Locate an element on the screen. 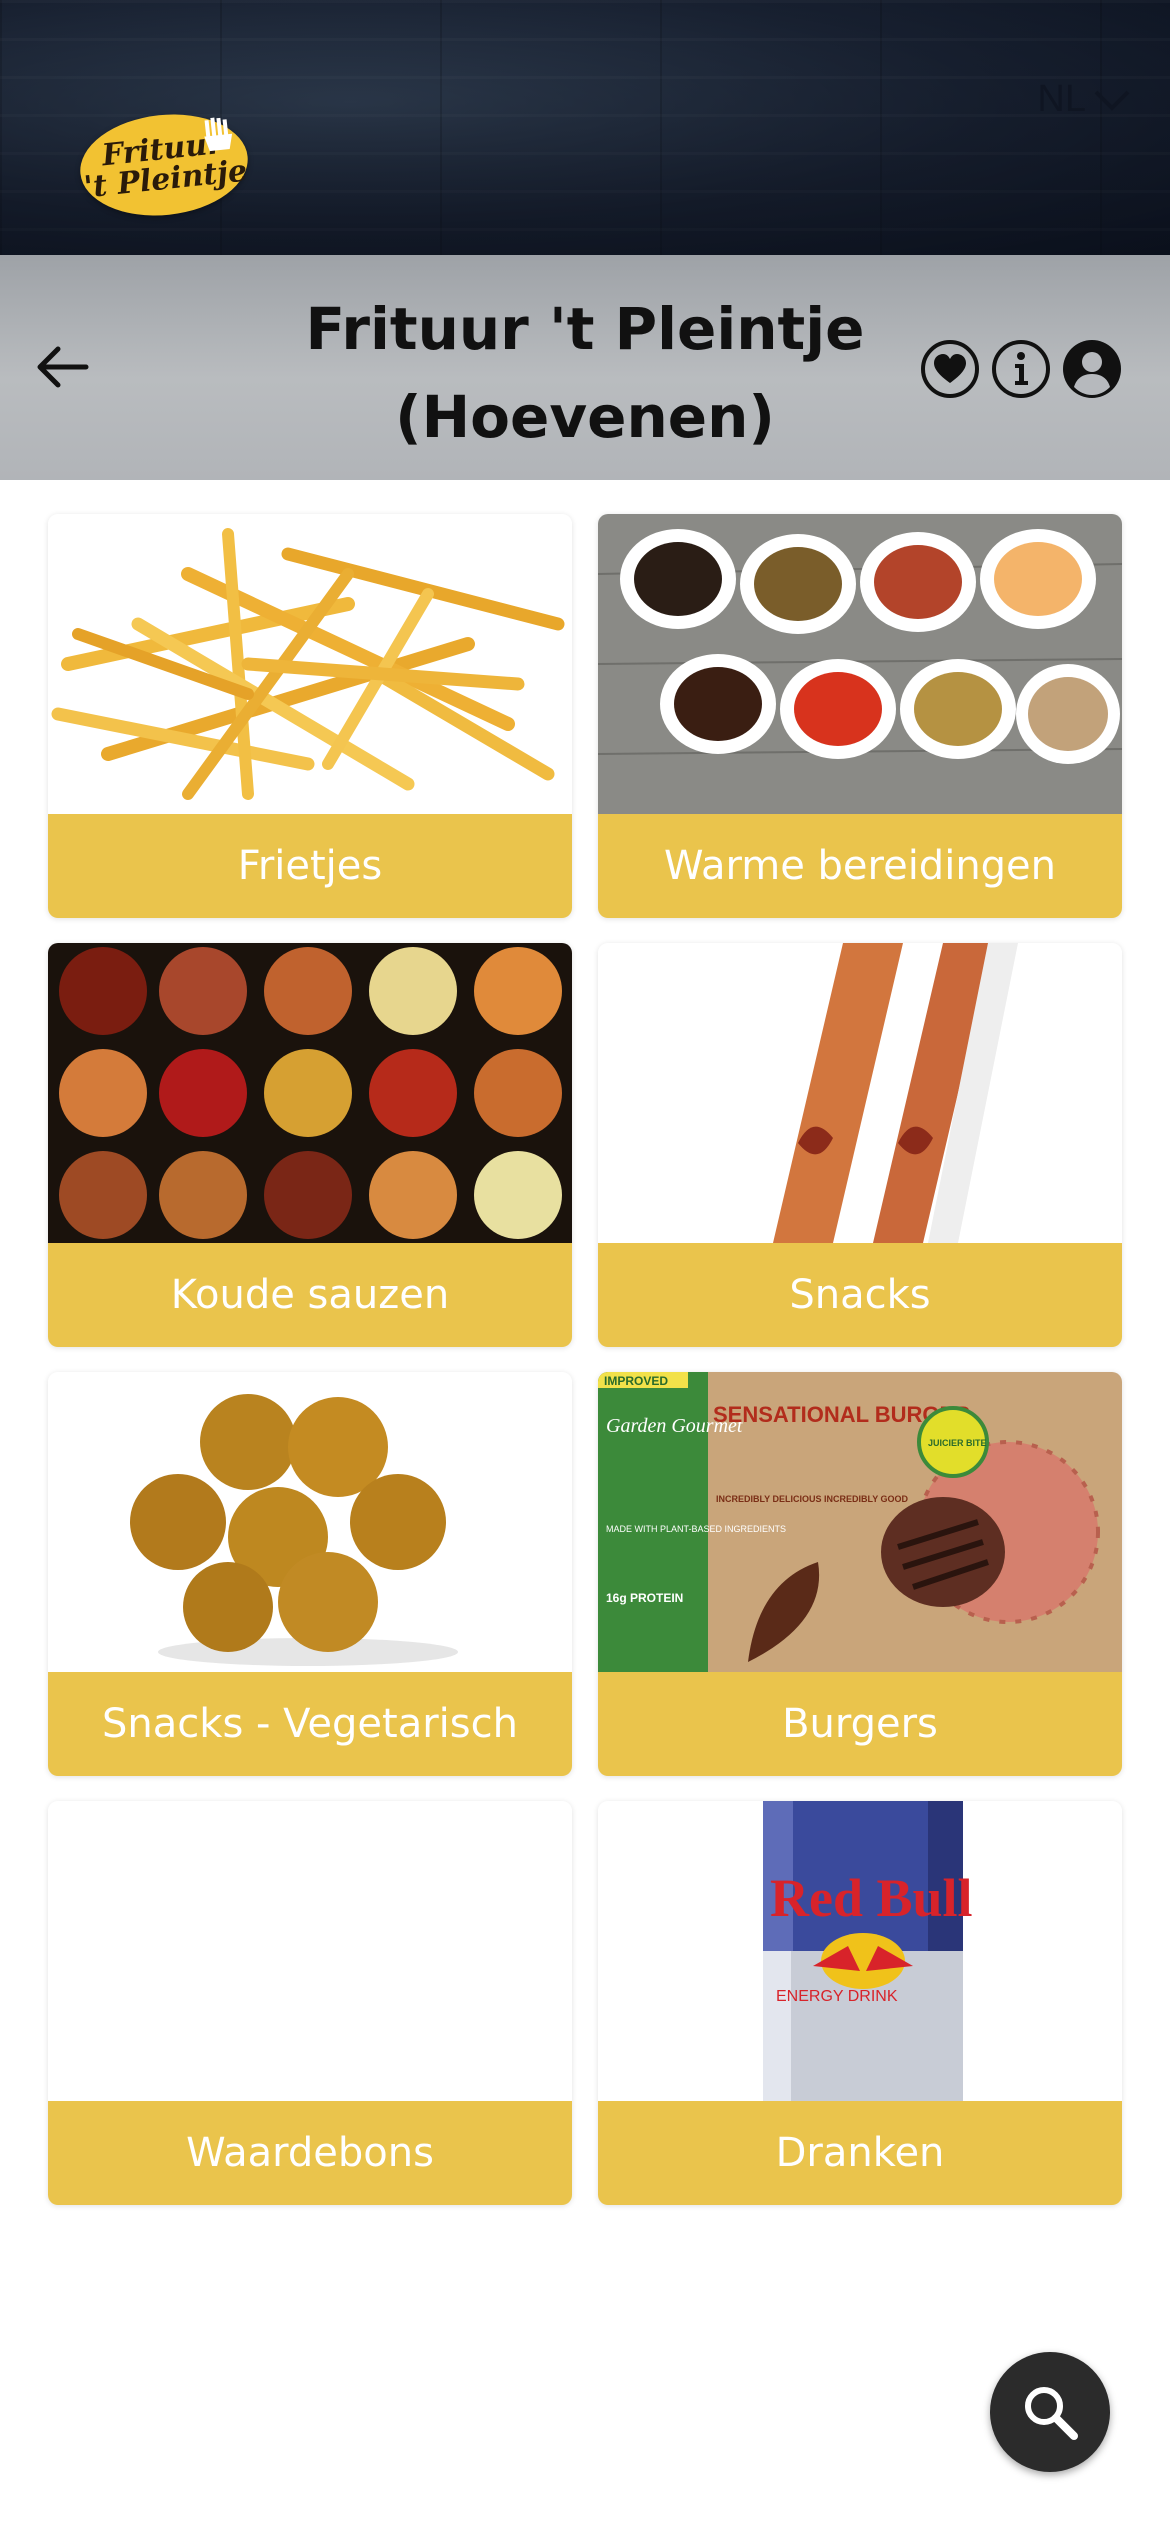 This screenshot has width=1170, height=2532. category-card-snacks: Snacks is located at coordinates (860, 1145).